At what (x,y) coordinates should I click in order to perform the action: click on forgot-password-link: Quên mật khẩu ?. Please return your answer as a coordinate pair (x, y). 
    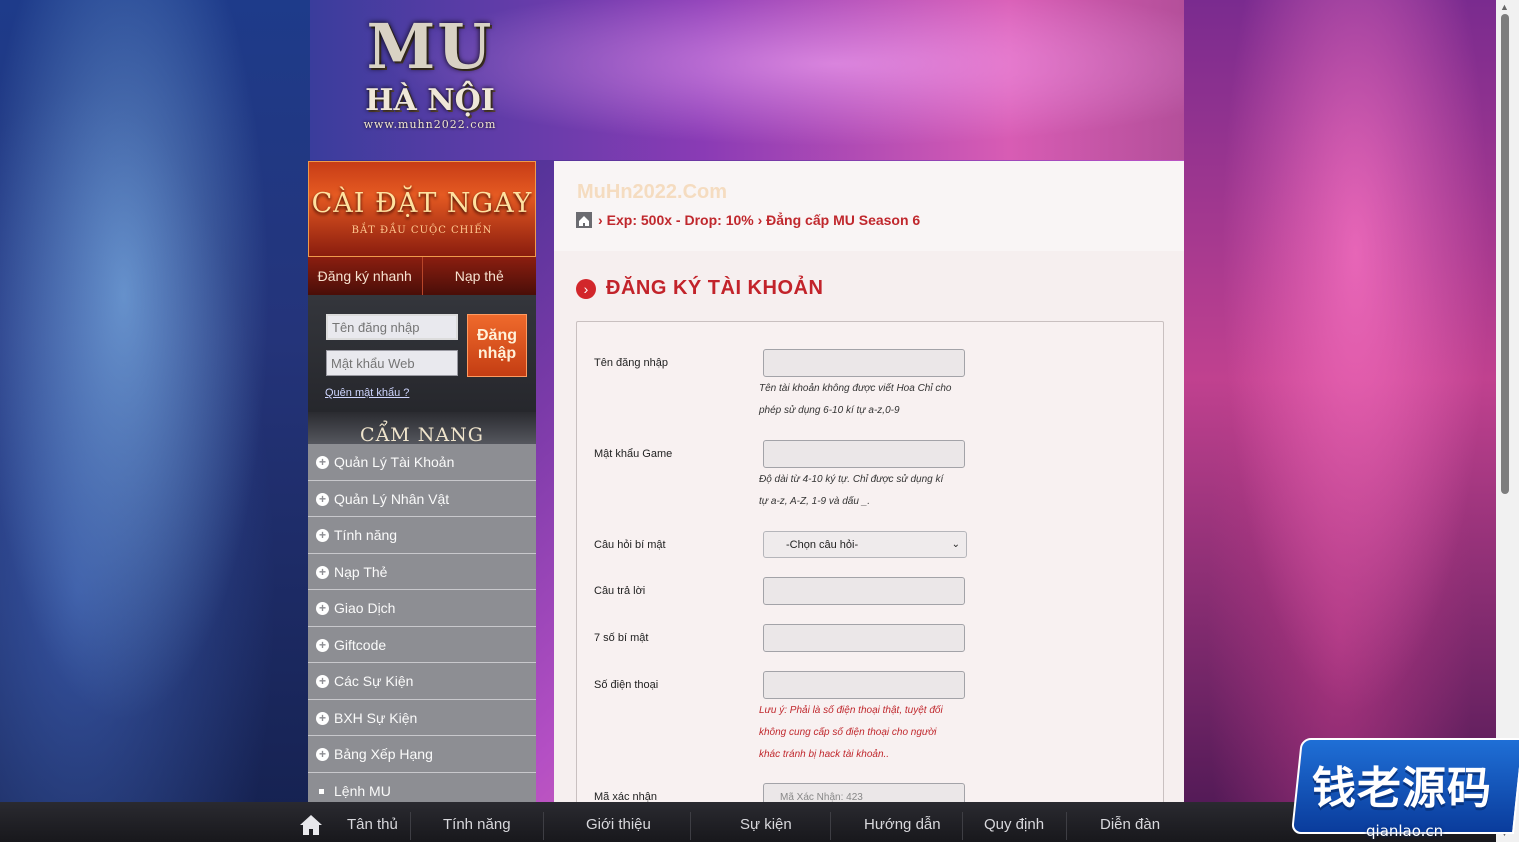
    Looking at the image, I should click on (367, 393).